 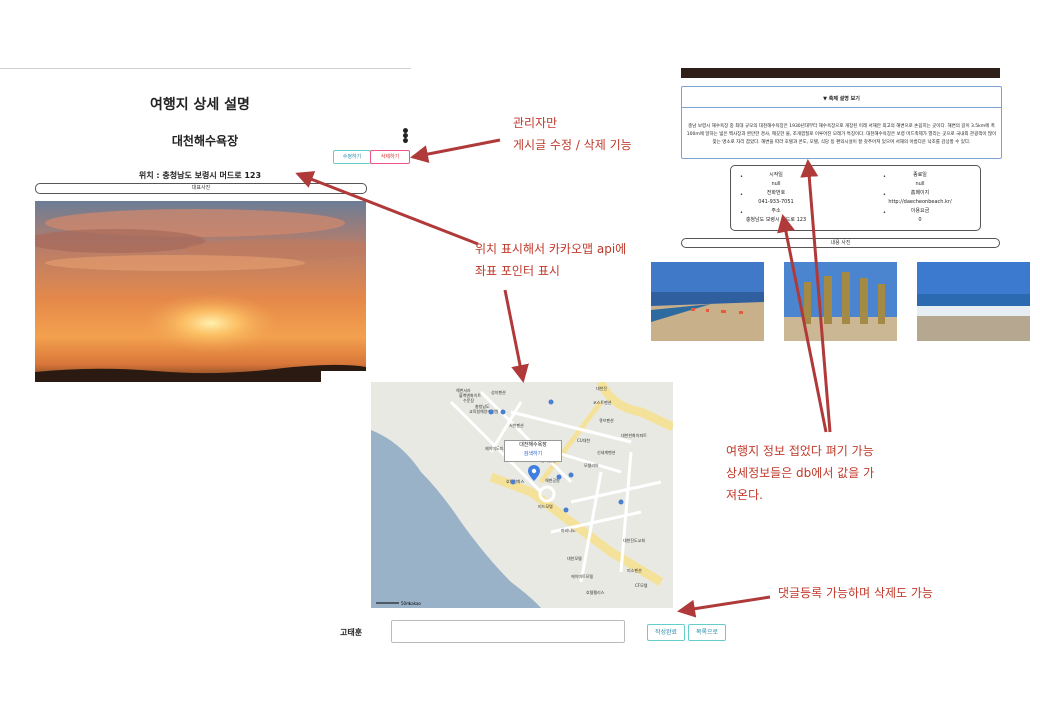 I want to click on arrow-admin, so click(x=455, y=150).